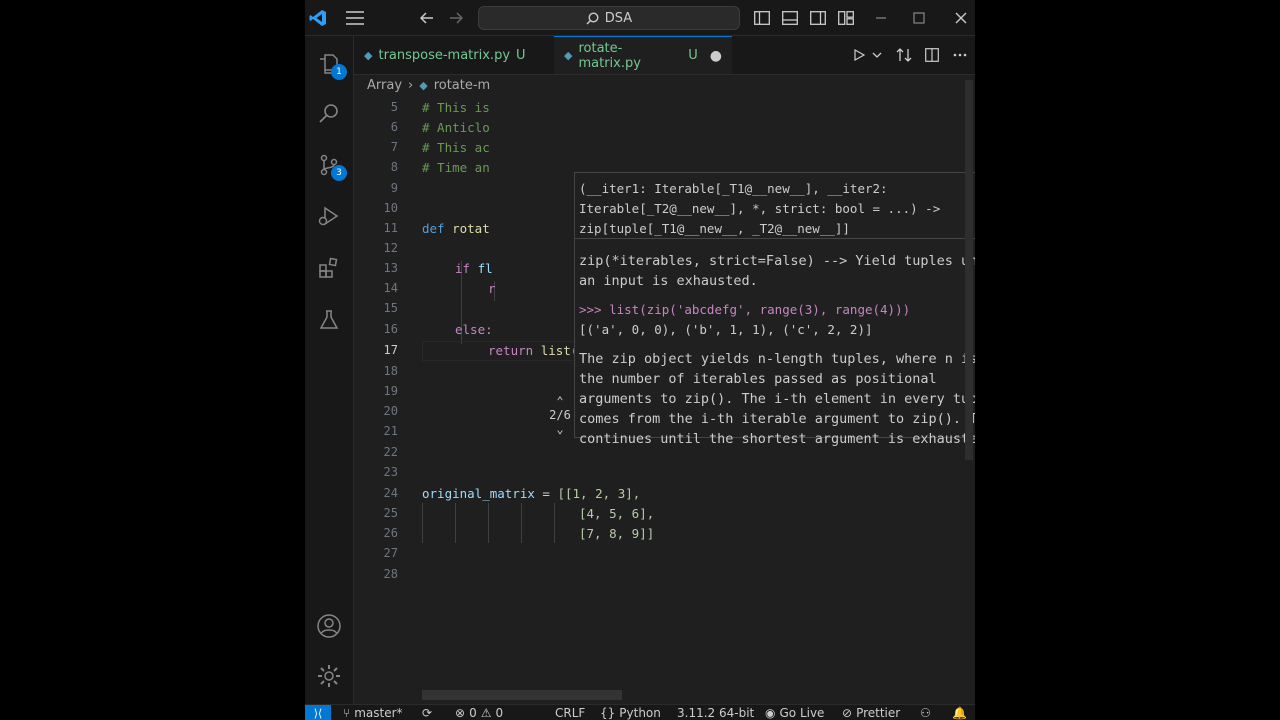 The height and width of the screenshot is (720, 1280). Describe the element at coordinates (570, 713) in the screenshot. I see `eol-indicator: CRLF` at that location.